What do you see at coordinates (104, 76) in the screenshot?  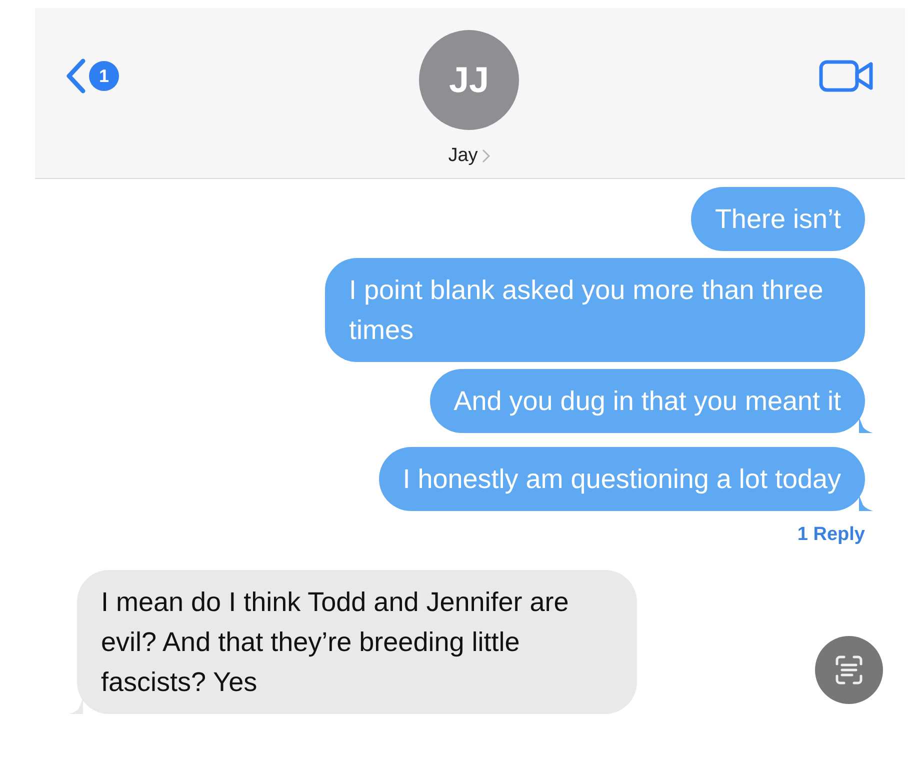 I see `unread-badge: 1` at bounding box center [104, 76].